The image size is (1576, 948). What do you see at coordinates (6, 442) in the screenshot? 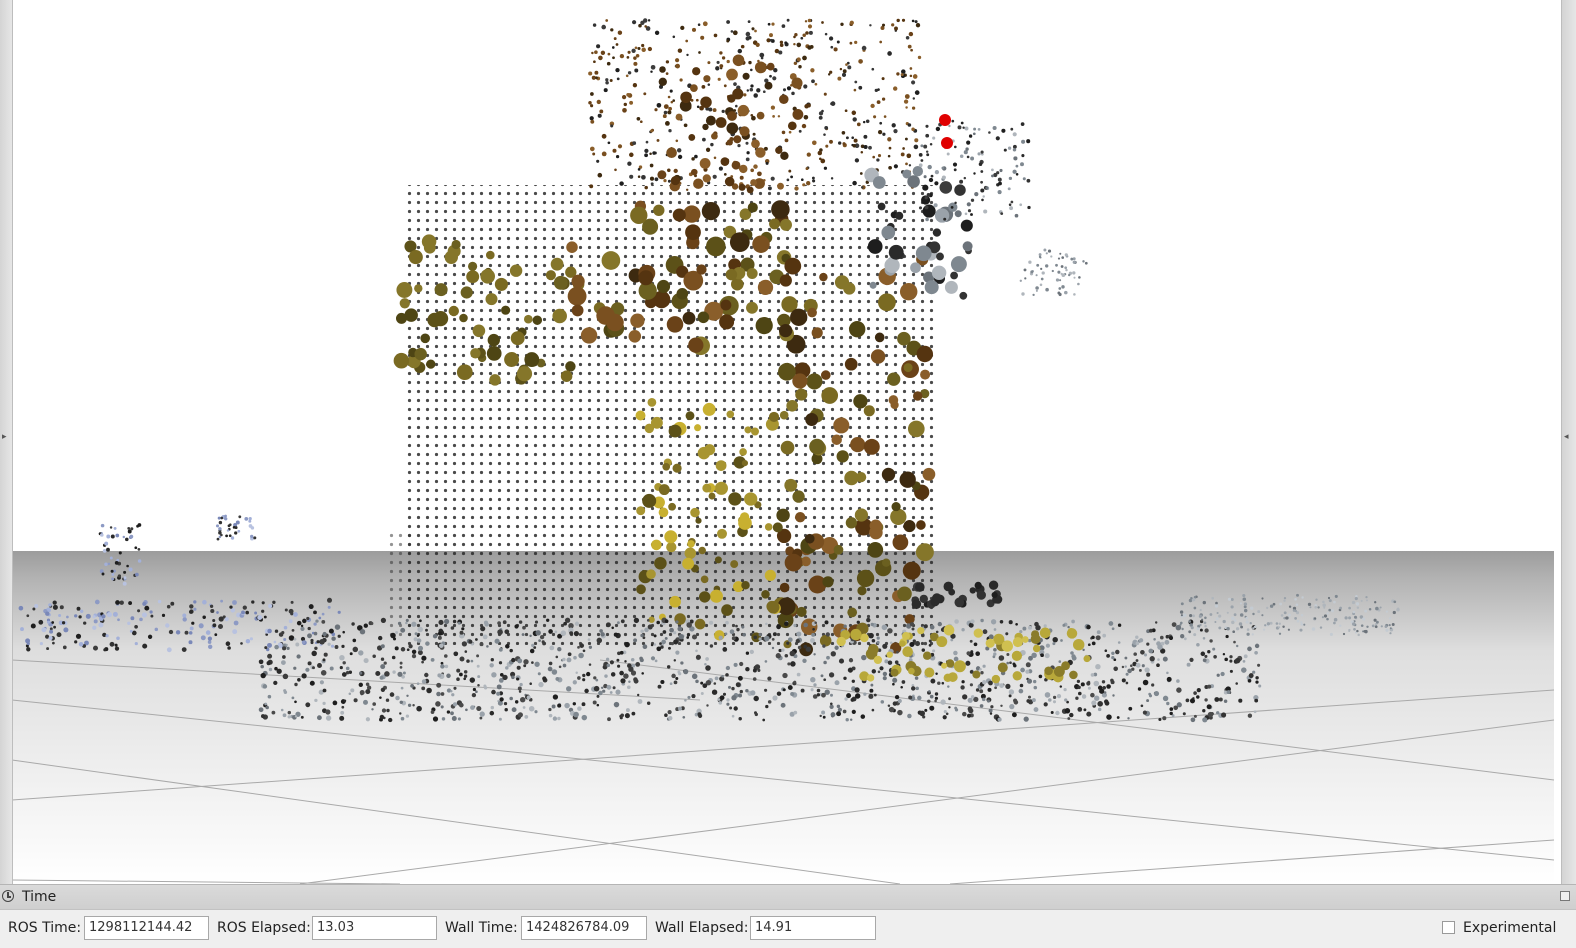
I see `left-panel-collapse-handle: ▸` at bounding box center [6, 442].